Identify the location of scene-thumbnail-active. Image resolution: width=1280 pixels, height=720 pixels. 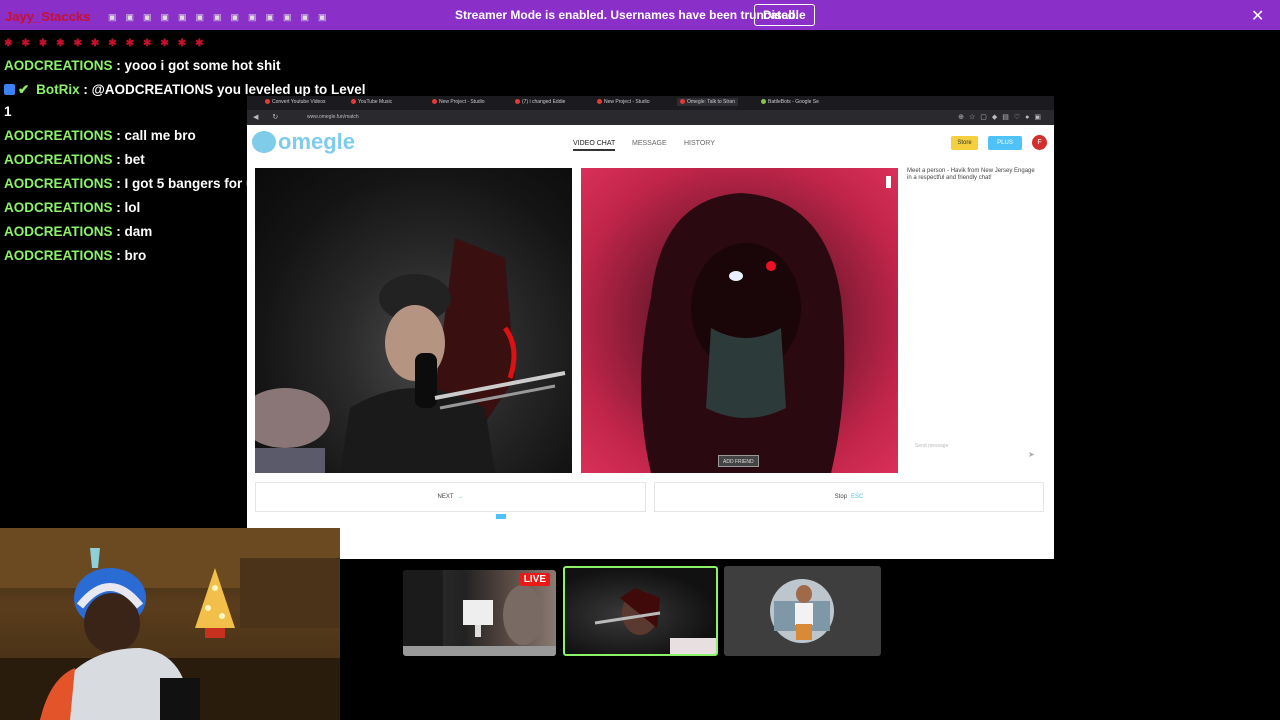
(640, 611).